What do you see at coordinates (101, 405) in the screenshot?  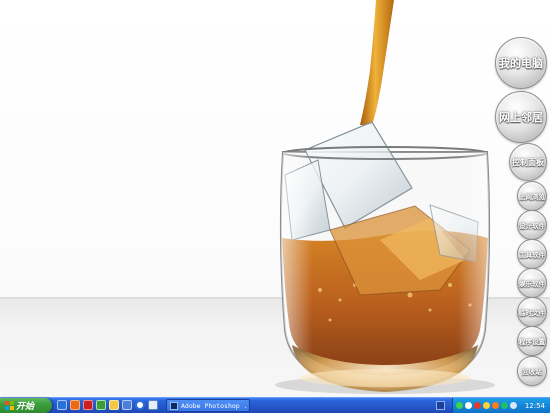 I see `dw-icon` at bounding box center [101, 405].